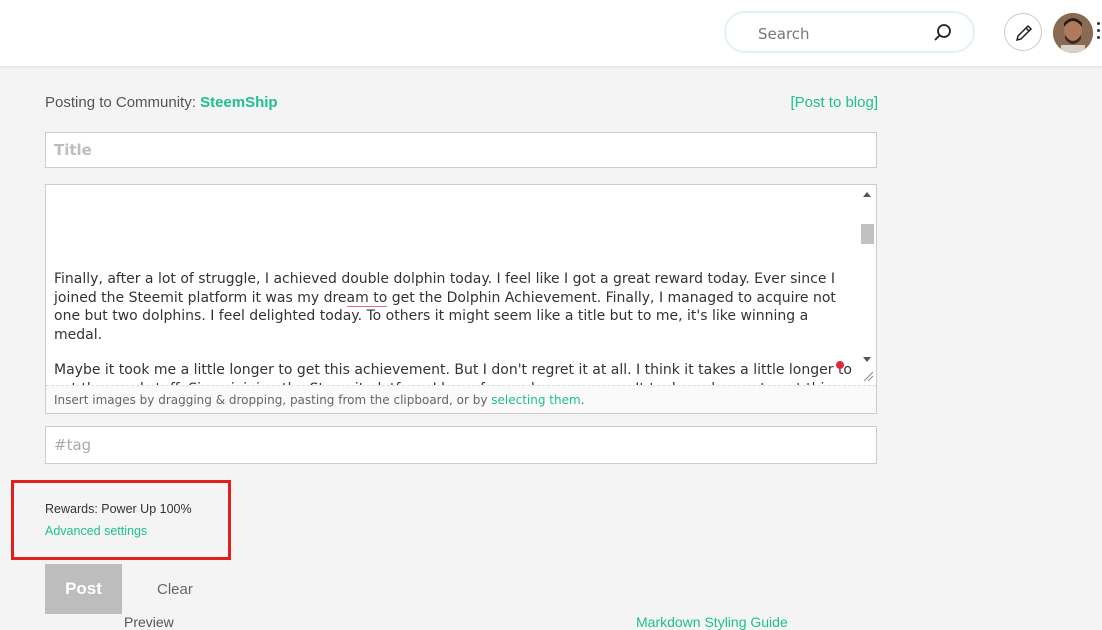 The height and width of the screenshot is (630, 1102). What do you see at coordinates (843, 34) in the screenshot?
I see `search-input` at bounding box center [843, 34].